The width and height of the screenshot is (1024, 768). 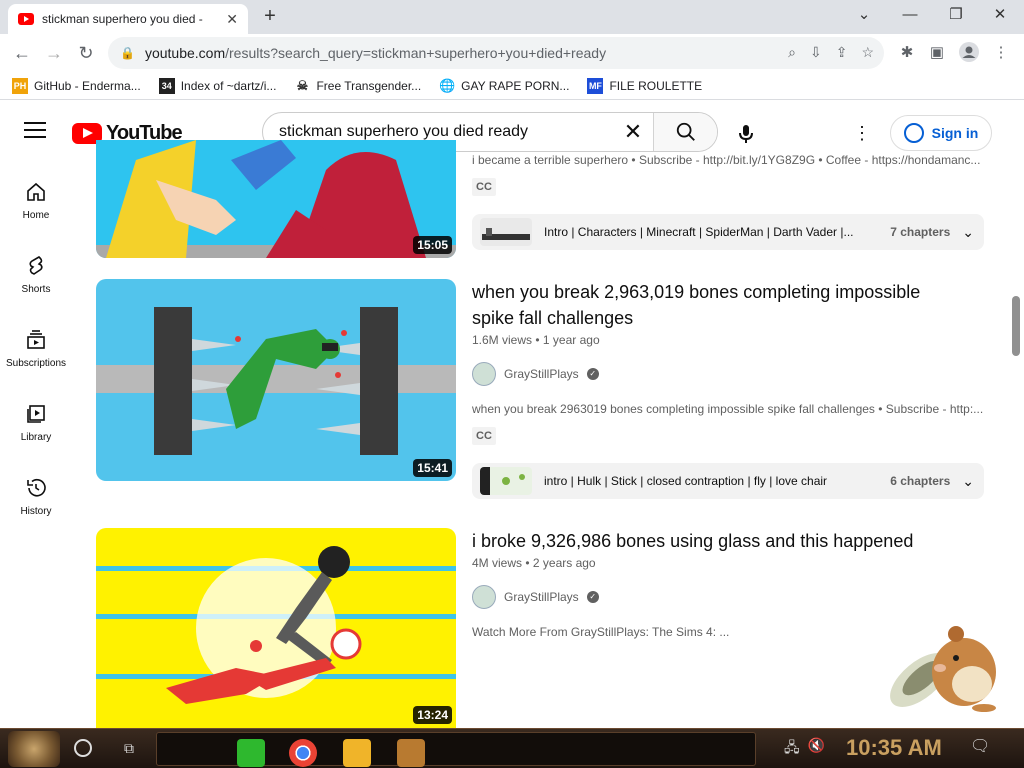 I want to click on sidebar-item-history: History, so click(x=36, y=493).